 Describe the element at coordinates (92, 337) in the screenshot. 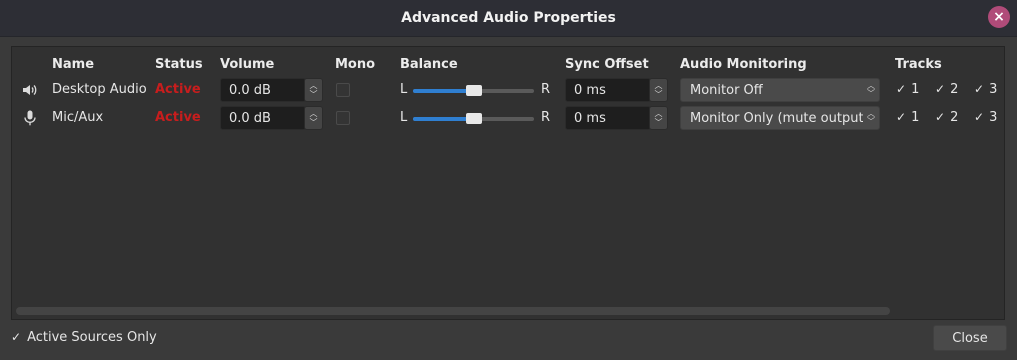

I see `active-sources-only-label: Active Sources Only` at that location.